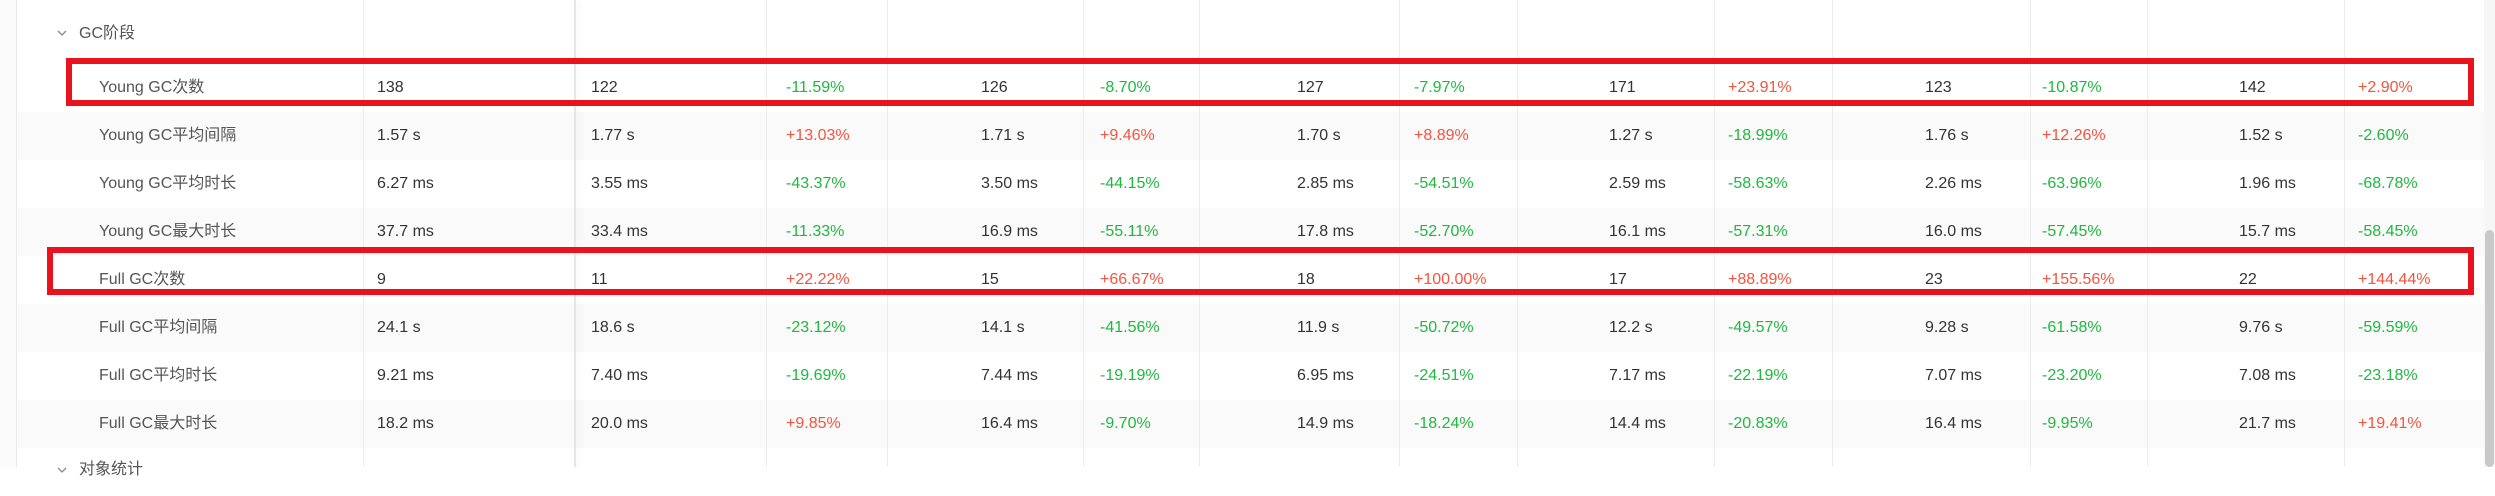 This screenshot has height=496, width=2495. What do you see at coordinates (2388, 231) in the screenshot?
I see `change-percent-cell: -58.45%` at bounding box center [2388, 231].